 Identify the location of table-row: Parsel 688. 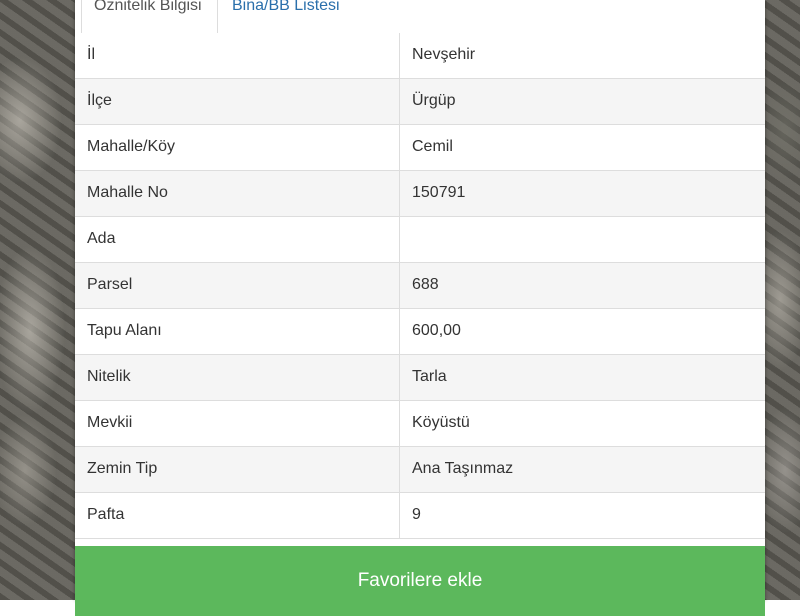
(420, 286).